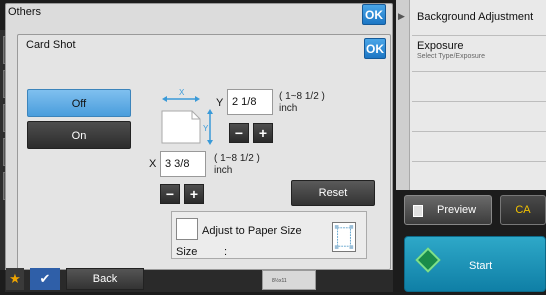  What do you see at coordinates (418, 211) in the screenshot?
I see `preview-icon` at bounding box center [418, 211].